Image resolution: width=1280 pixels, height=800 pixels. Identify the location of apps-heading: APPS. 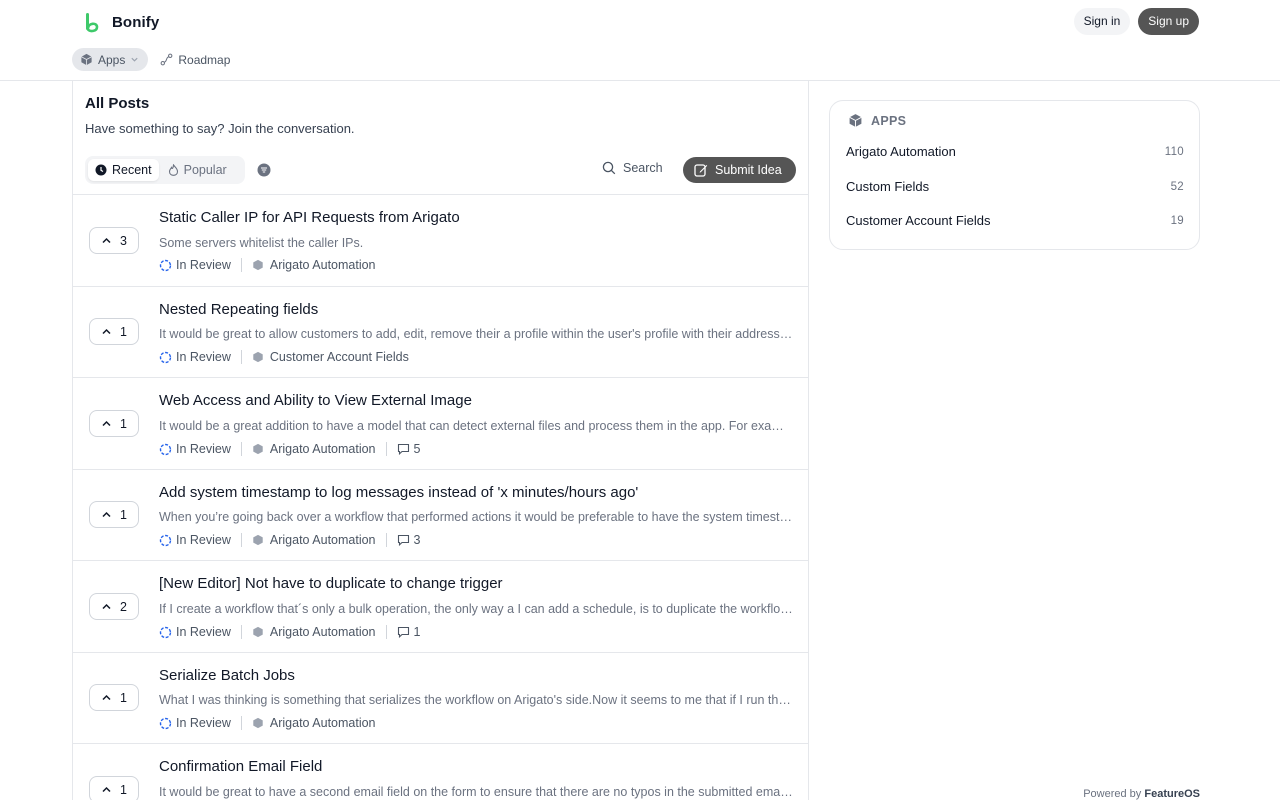
(877, 120).